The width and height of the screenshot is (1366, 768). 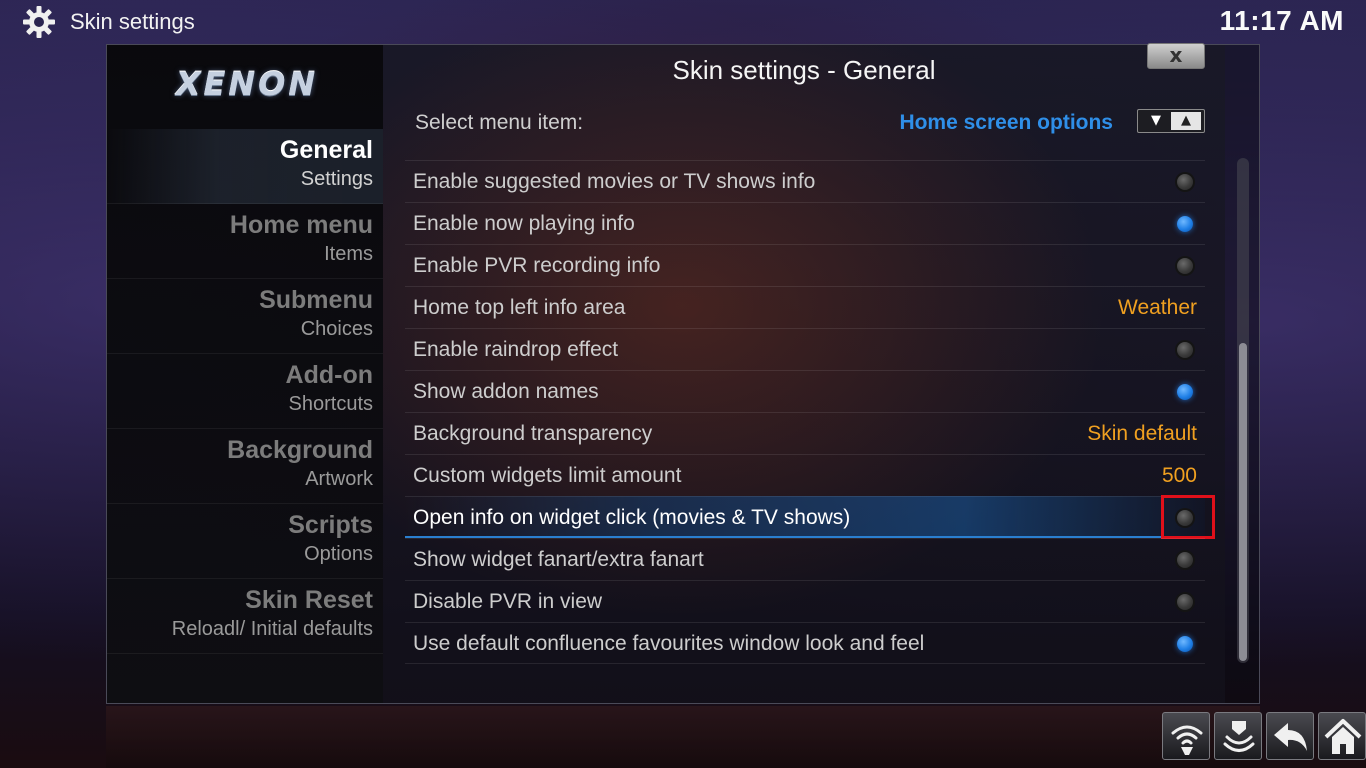 I want to click on sidebar-item-title: Scripts, so click(x=330, y=525).